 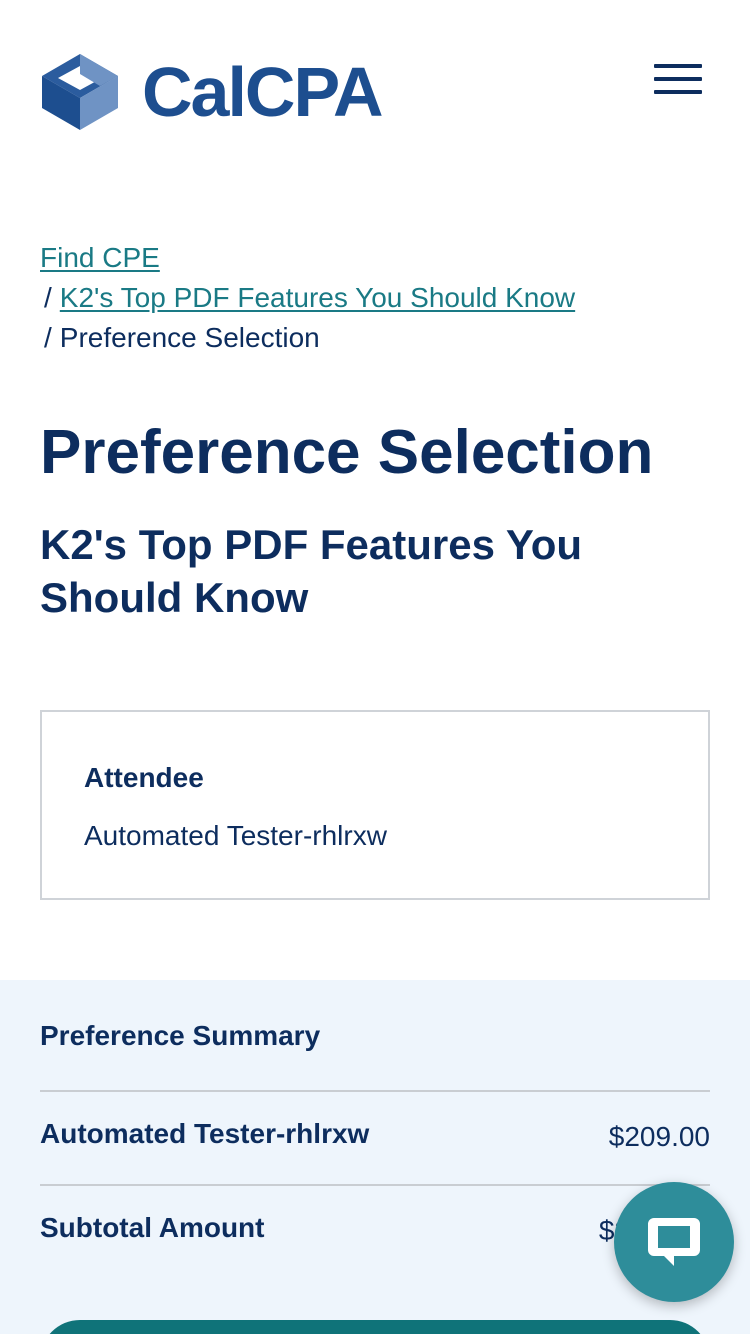 What do you see at coordinates (347, 452) in the screenshot?
I see `page-title: Preference Selection` at bounding box center [347, 452].